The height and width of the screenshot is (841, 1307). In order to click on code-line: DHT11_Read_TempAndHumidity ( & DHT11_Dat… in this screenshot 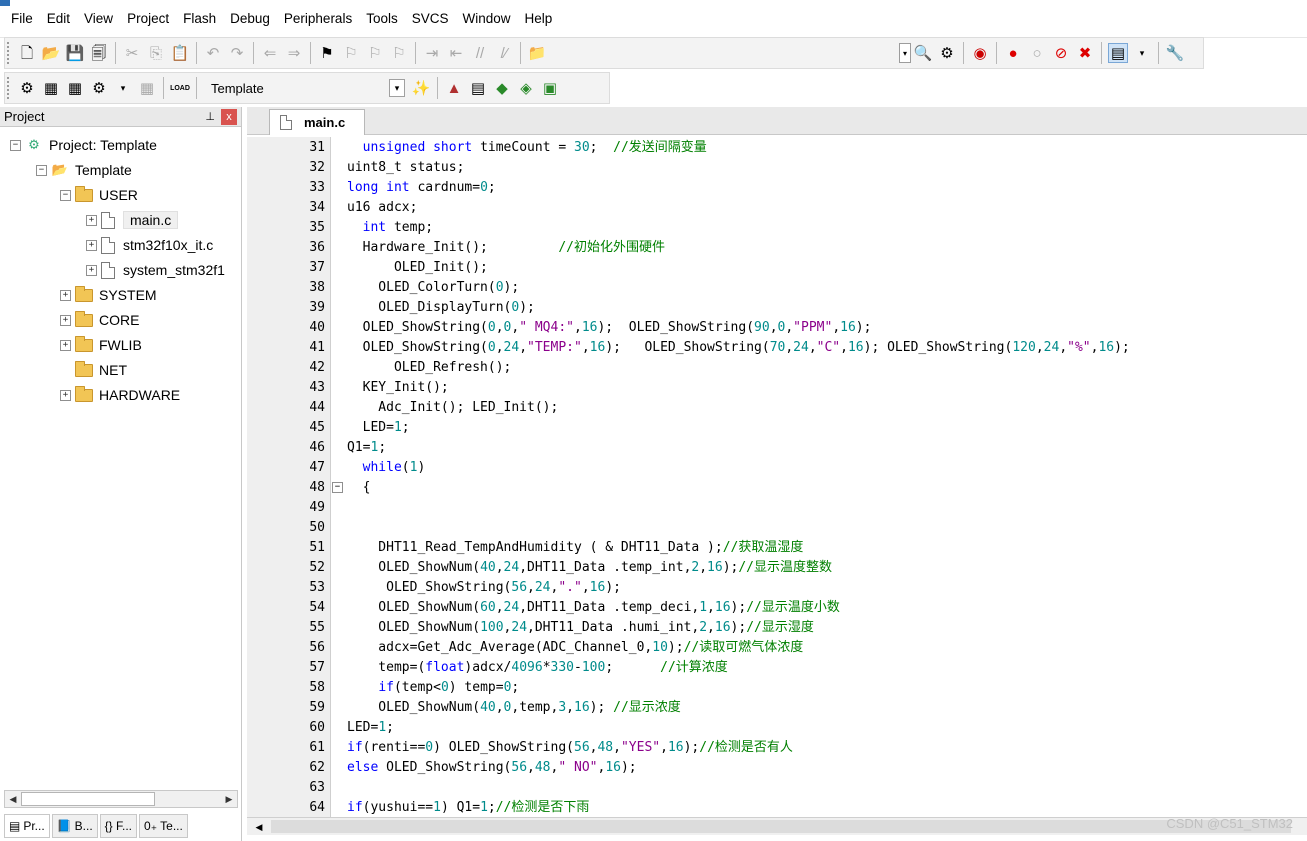, I will do `click(575, 548)`.